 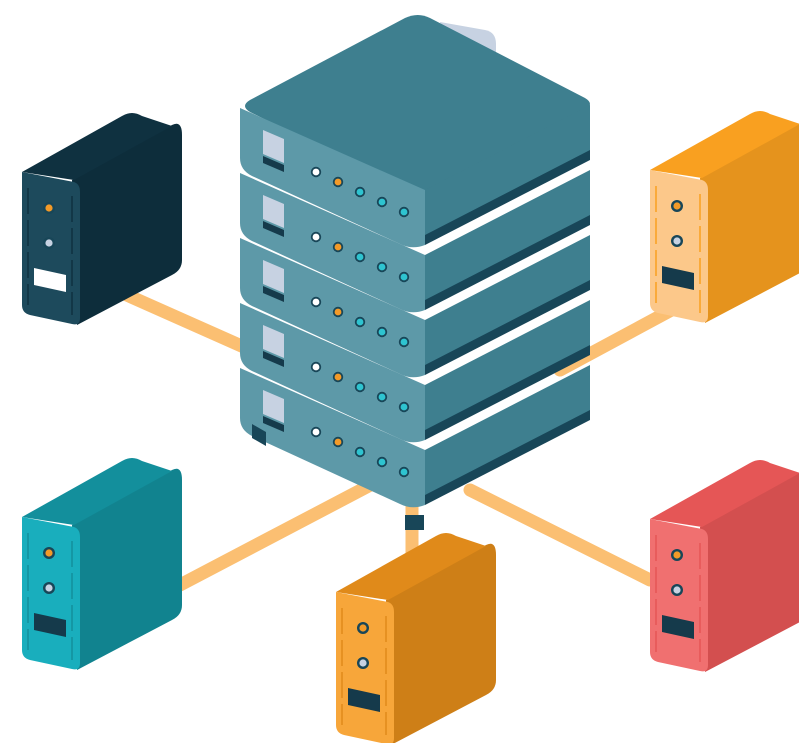 I want to click on cable-bottom-right, so click(x=560, y=535).